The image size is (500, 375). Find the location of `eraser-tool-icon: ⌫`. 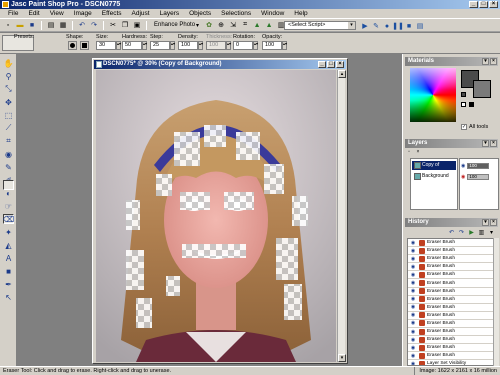

eraser-tool-icon: ⌫ is located at coordinates (8, 219).